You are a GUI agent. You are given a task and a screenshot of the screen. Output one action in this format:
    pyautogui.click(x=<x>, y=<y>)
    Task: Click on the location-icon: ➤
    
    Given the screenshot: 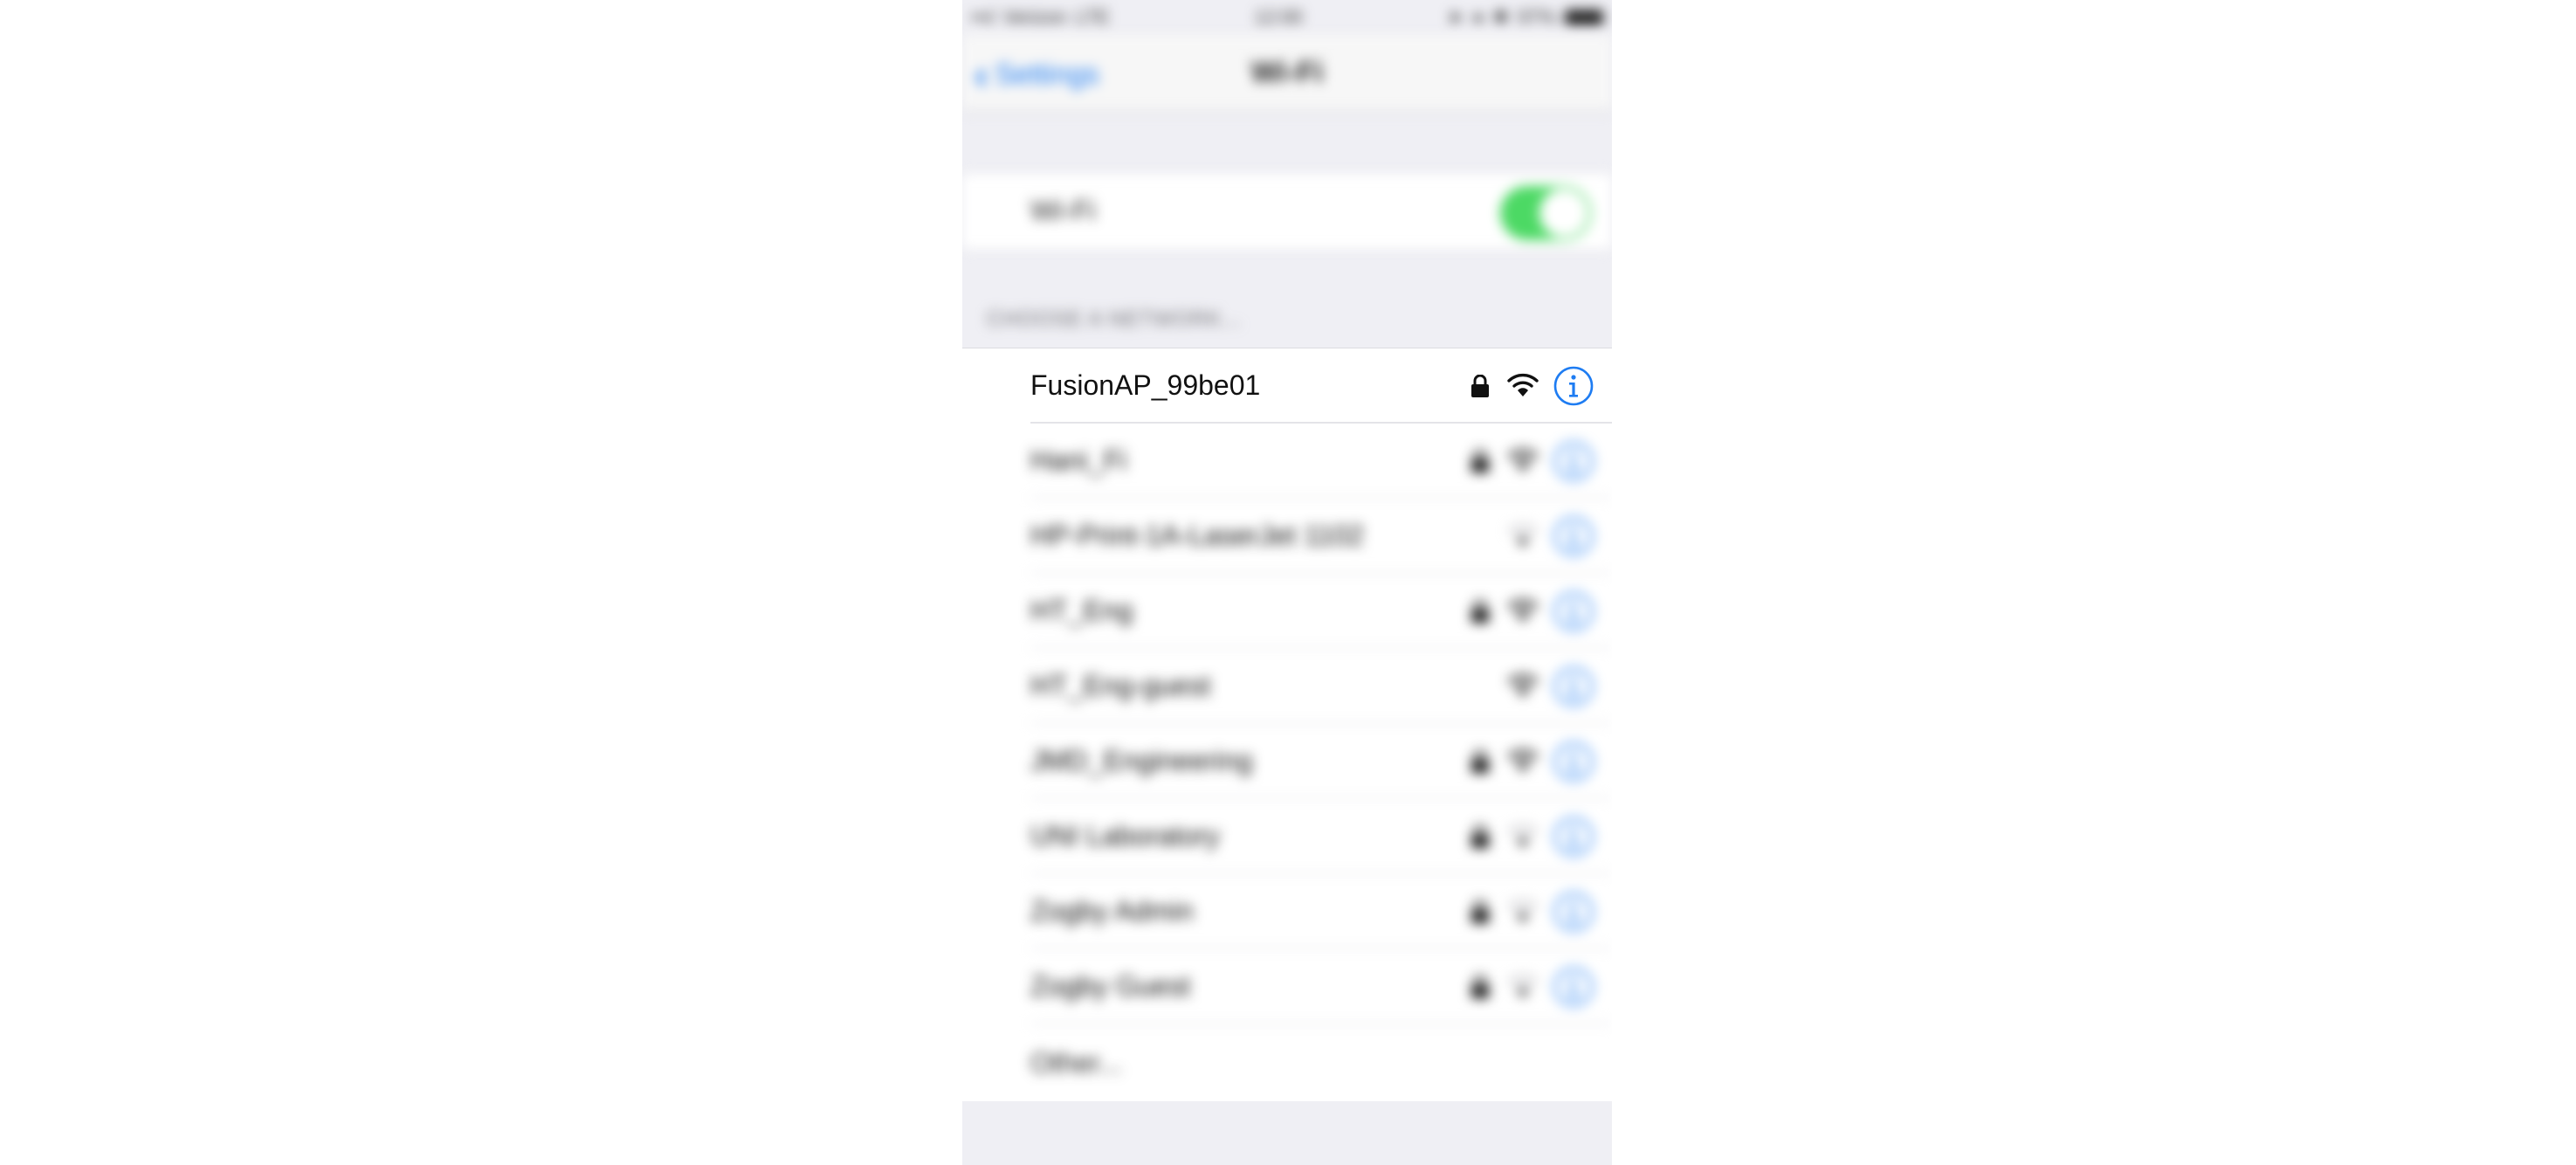 What is the action you would take?
    pyautogui.click(x=1455, y=17)
    